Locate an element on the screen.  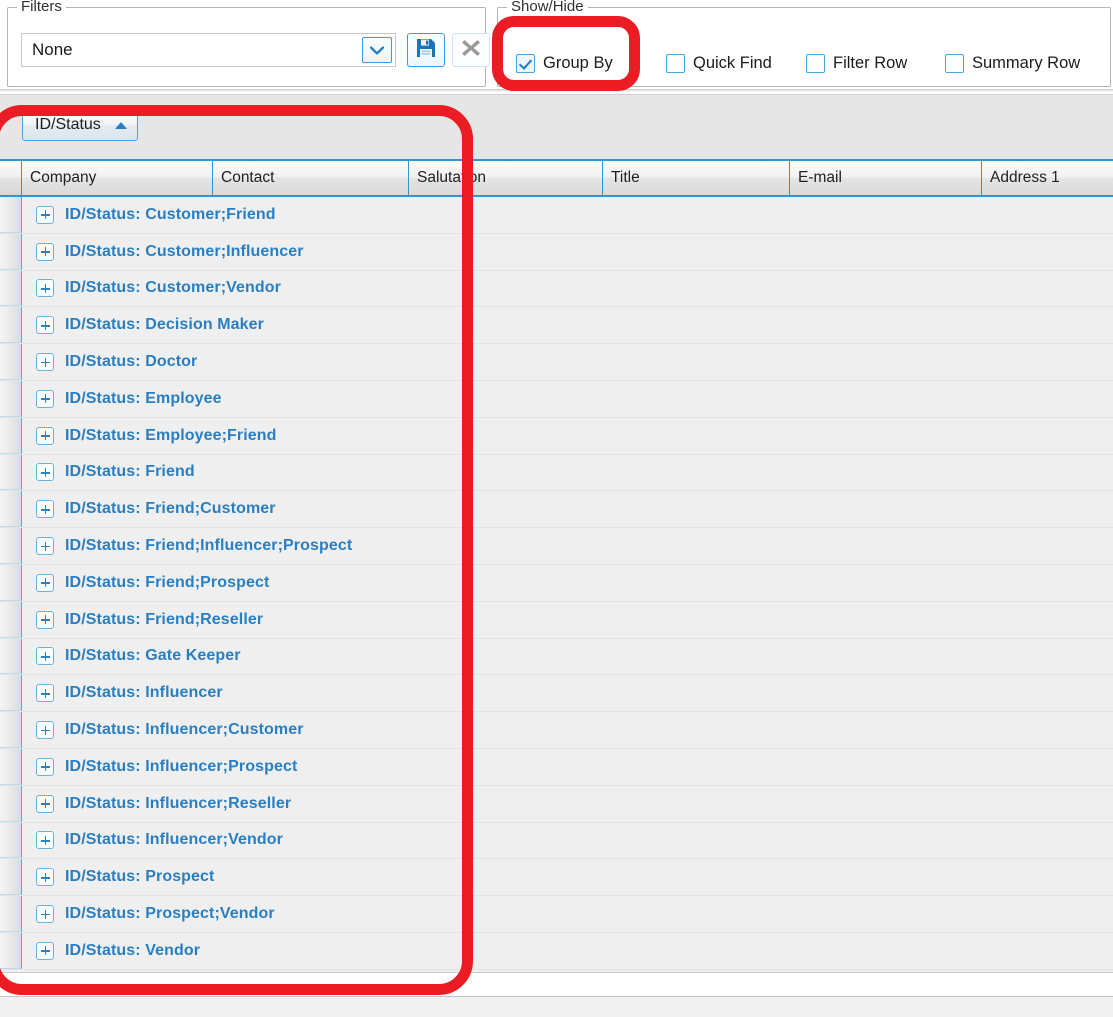
grid-group-row: ID/Status: Friend is located at coordinates (556, 473).